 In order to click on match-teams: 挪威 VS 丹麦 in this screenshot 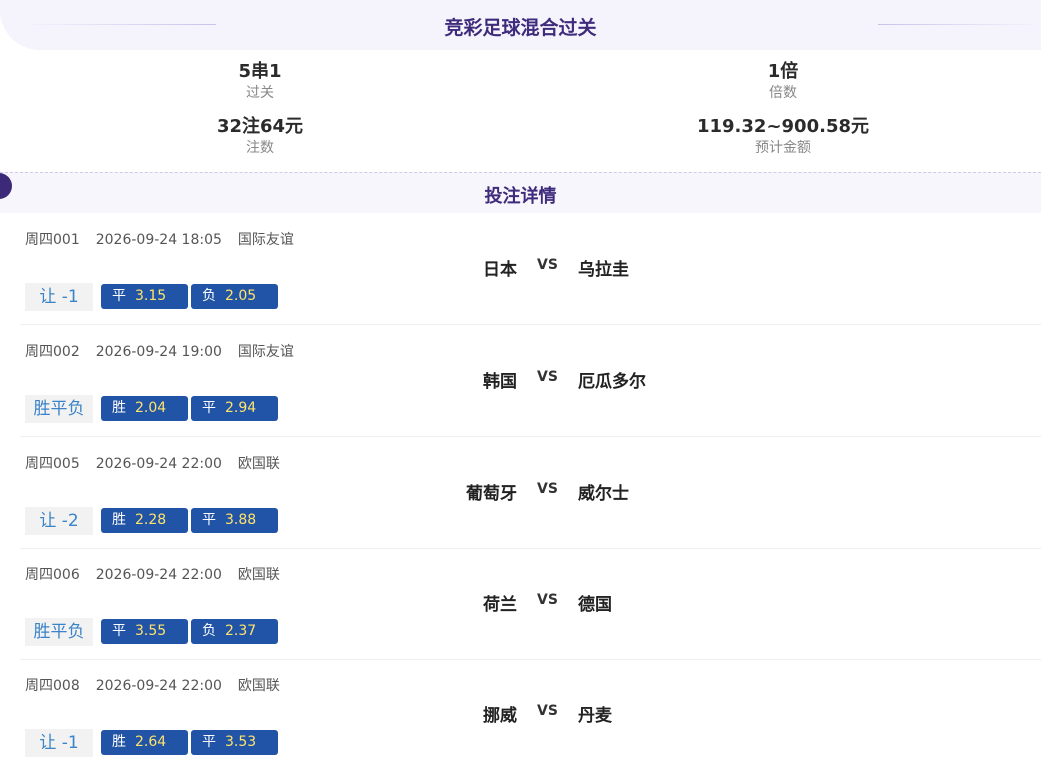, I will do `click(530, 713)`.